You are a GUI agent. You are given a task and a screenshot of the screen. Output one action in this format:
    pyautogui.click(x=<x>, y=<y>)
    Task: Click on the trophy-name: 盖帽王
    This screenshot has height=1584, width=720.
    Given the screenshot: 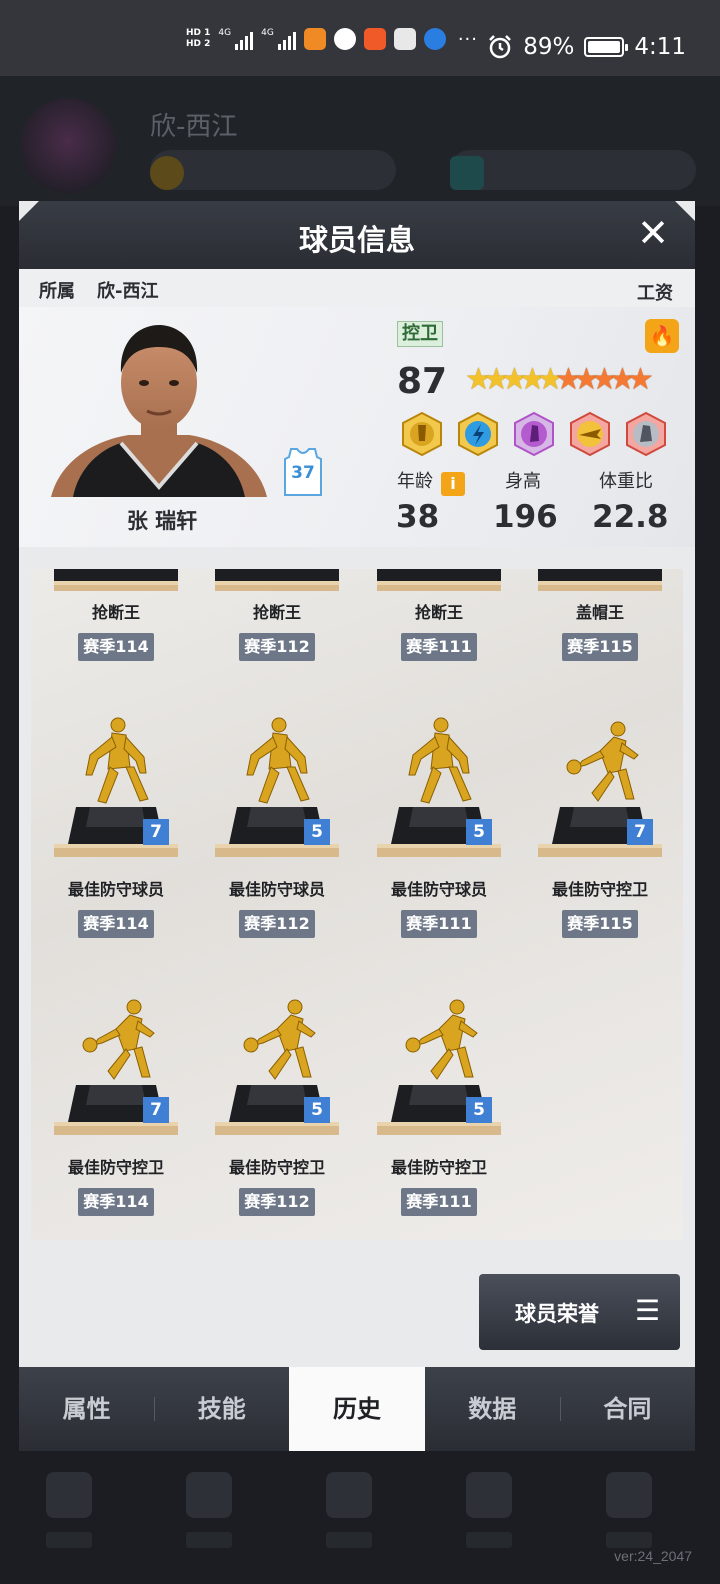 What is the action you would take?
    pyautogui.click(x=599, y=612)
    